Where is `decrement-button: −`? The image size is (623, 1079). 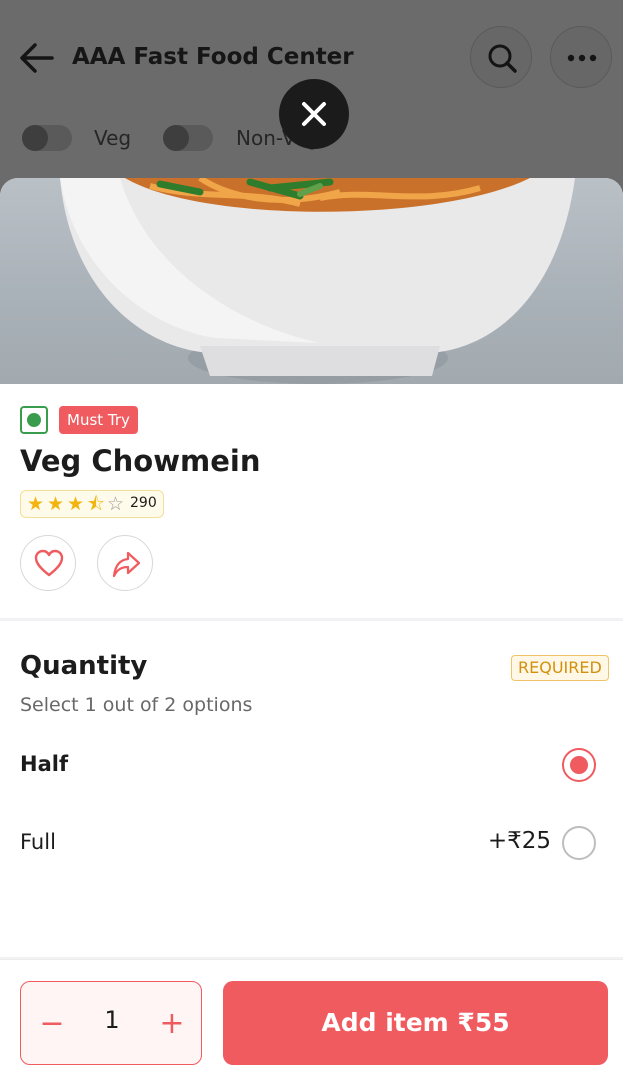
decrement-button: − is located at coordinates (52, 1024).